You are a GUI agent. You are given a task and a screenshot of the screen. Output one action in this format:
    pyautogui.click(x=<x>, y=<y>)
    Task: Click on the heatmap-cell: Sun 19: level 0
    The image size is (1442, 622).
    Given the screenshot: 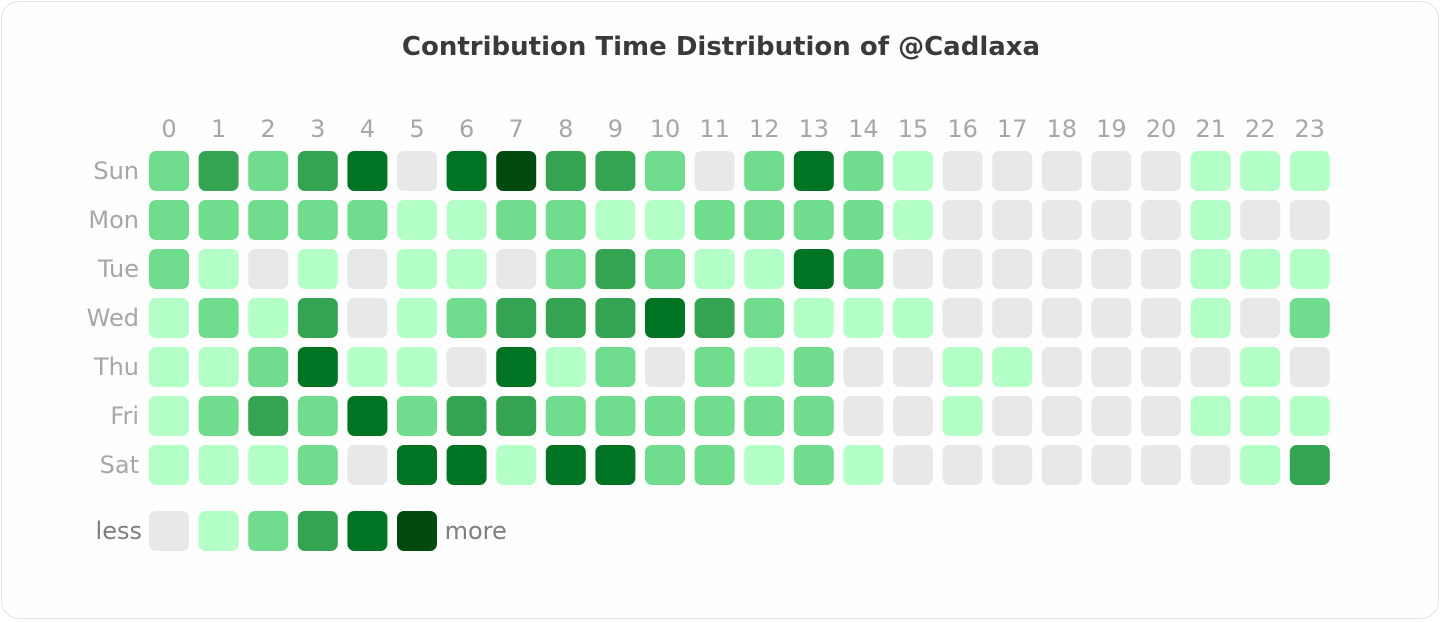 What is the action you would take?
    pyautogui.click(x=1111, y=171)
    